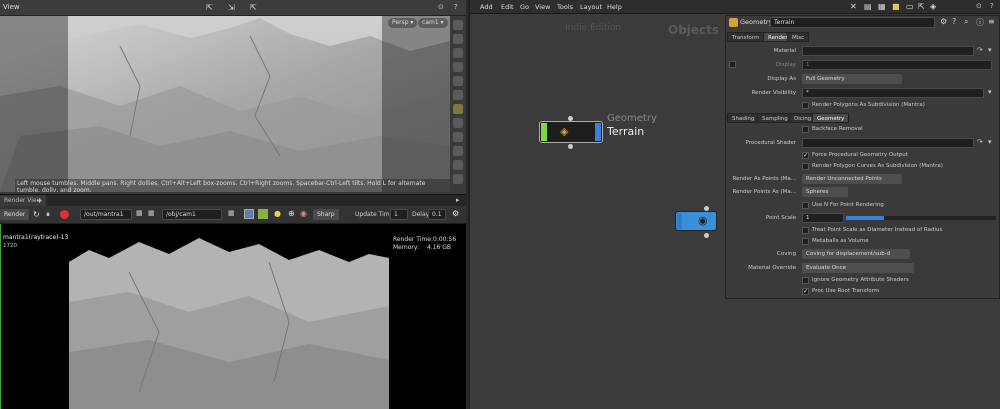 The height and width of the screenshot is (409, 1000). What do you see at coordinates (775, 118) in the screenshot?
I see `tab-sampling: Sampling` at bounding box center [775, 118].